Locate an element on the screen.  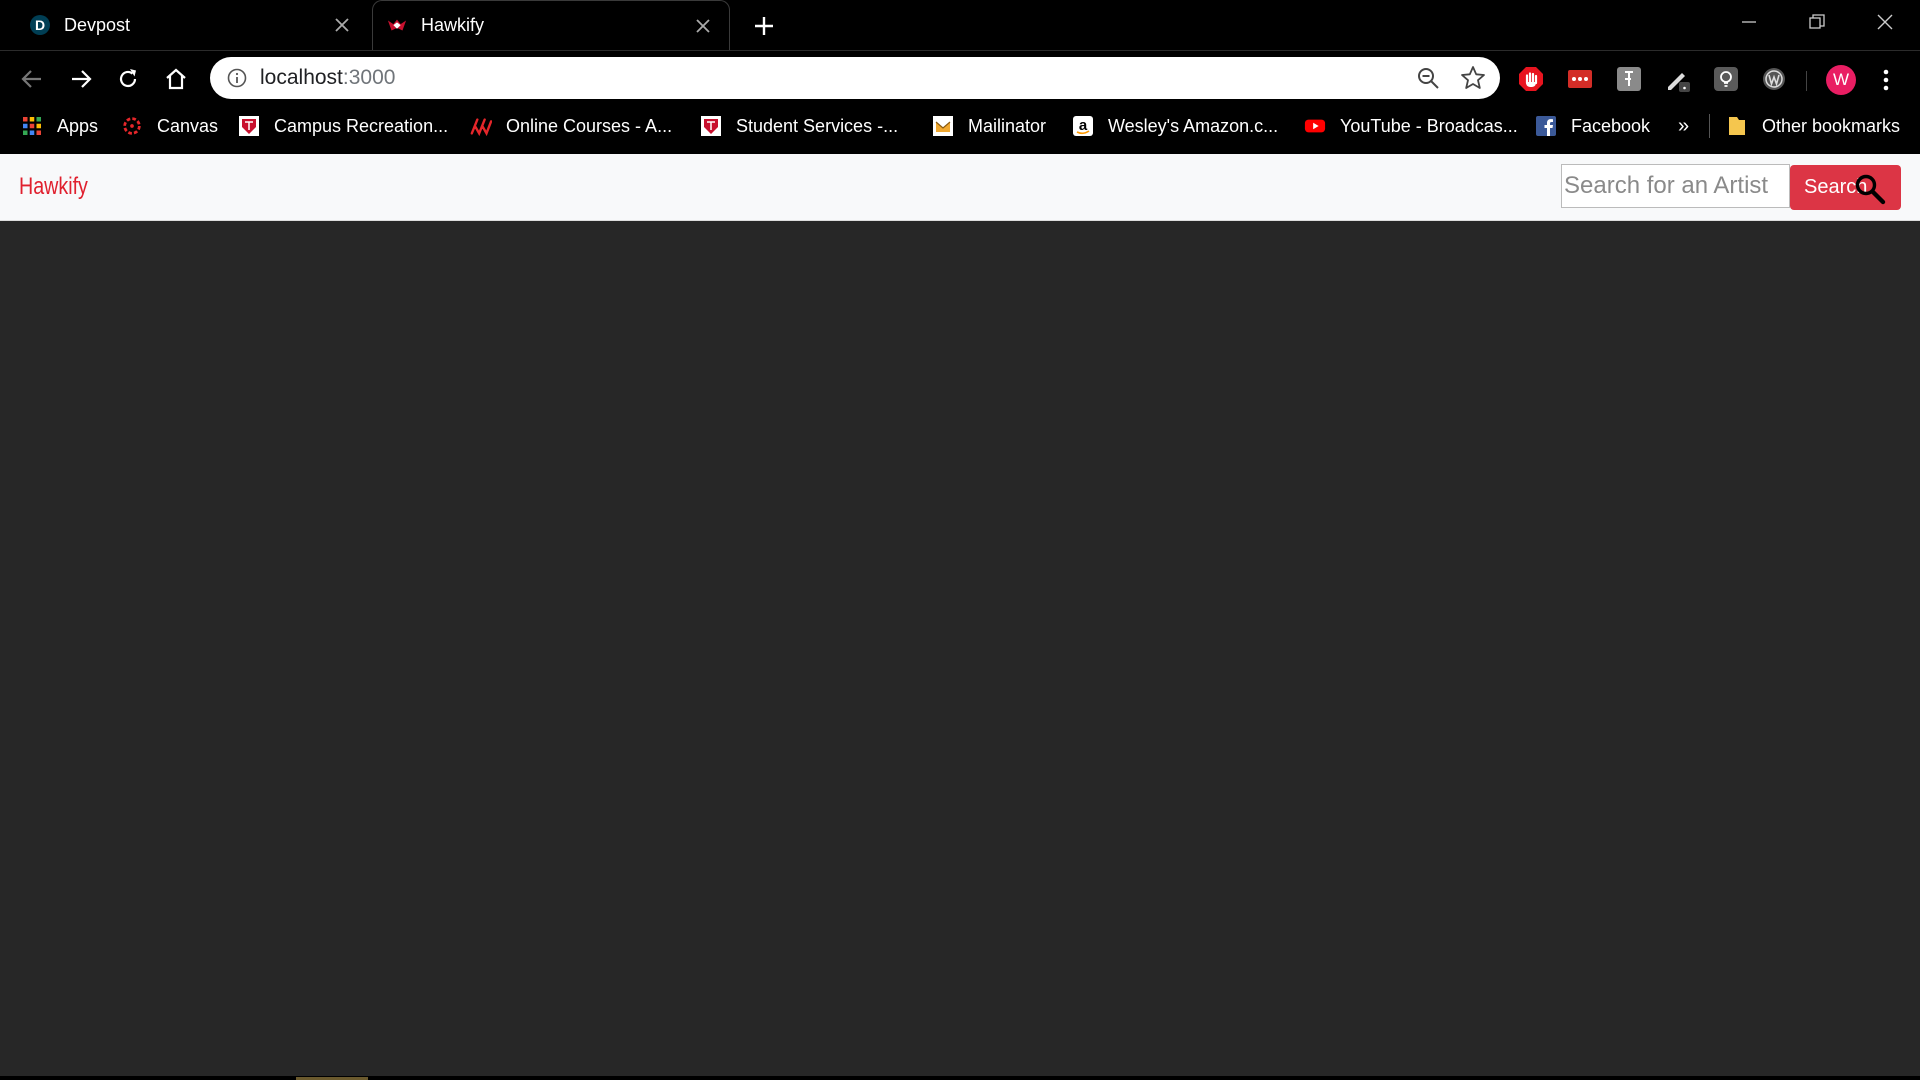
bookmark-mailinator: Mailinator is located at coordinates (989, 126).